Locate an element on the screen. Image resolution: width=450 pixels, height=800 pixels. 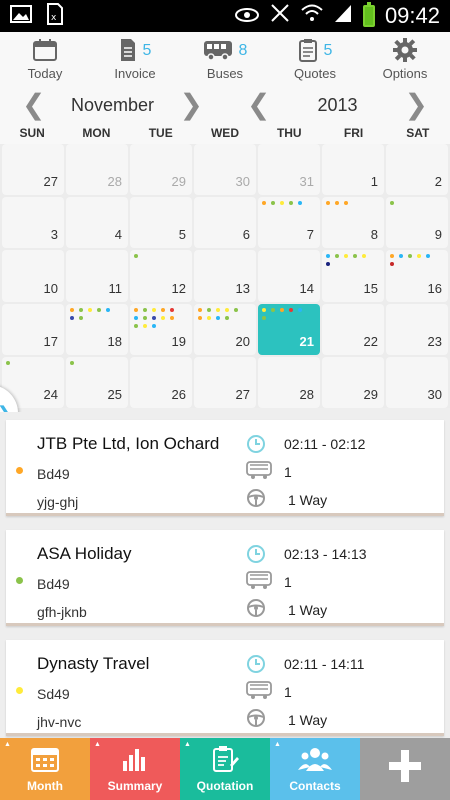
nav-contacts-button: ▲ Contacts is located at coordinates (315, 769).